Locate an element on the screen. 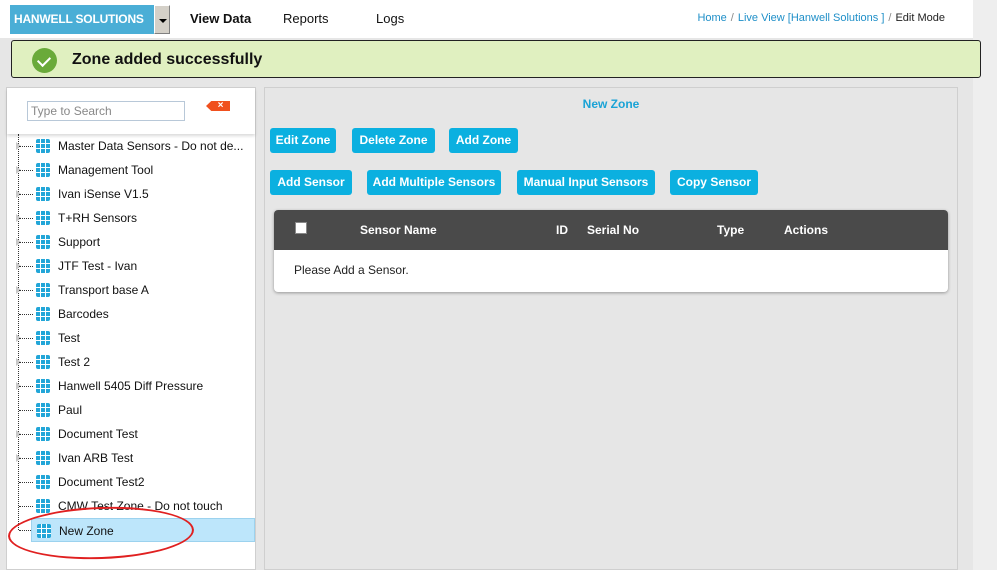 The width and height of the screenshot is (997, 570). tree-item: T+RH Sensors is located at coordinates (131, 218).